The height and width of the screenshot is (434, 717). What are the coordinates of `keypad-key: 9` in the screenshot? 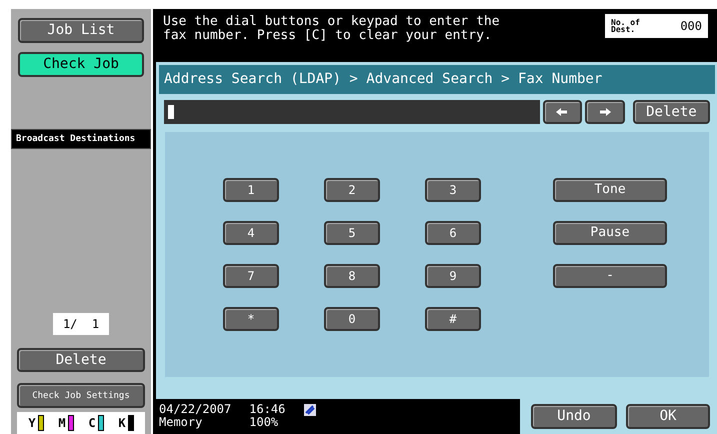 It's located at (453, 276).